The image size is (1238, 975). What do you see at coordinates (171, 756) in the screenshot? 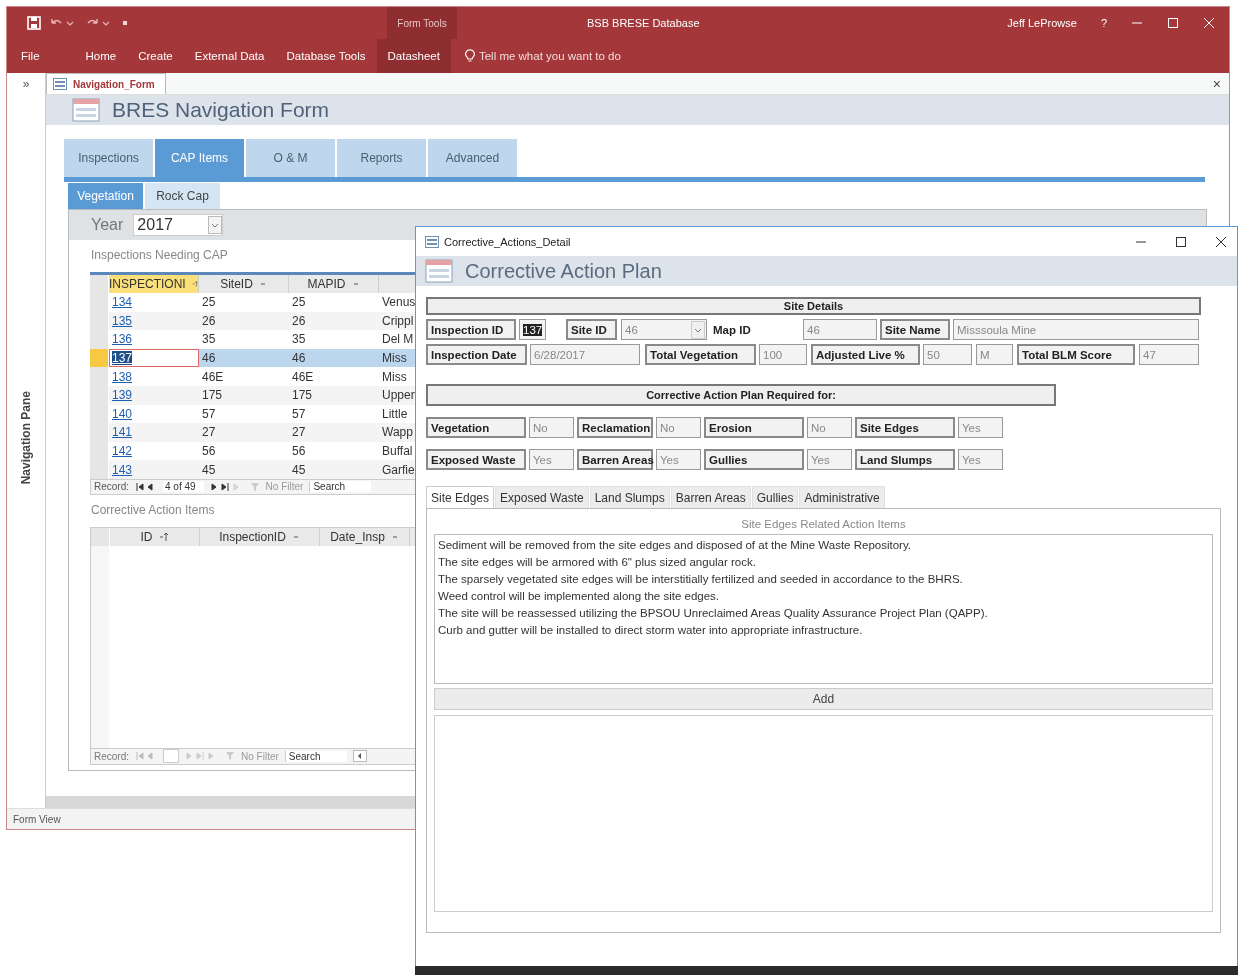
I see `record-position-field` at bounding box center [171, 756].